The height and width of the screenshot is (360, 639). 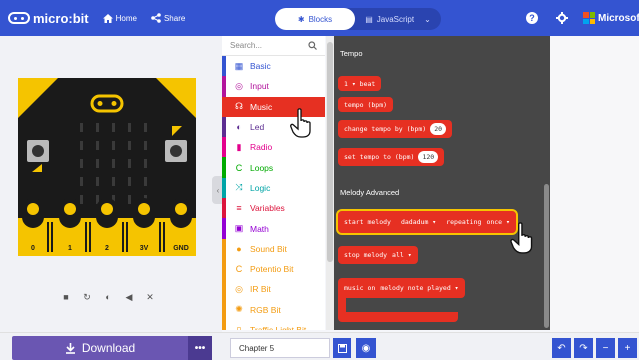 I want to click on snail-icon: ◐, so click(x=108, y=297).